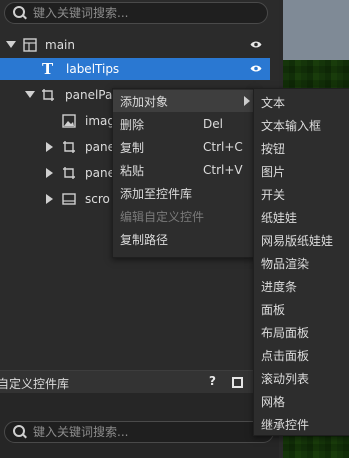 Image resolution: width=349 pixels, height=458 pixels. I want to click on submenu-item-button: 按钮, so click(273, 148).